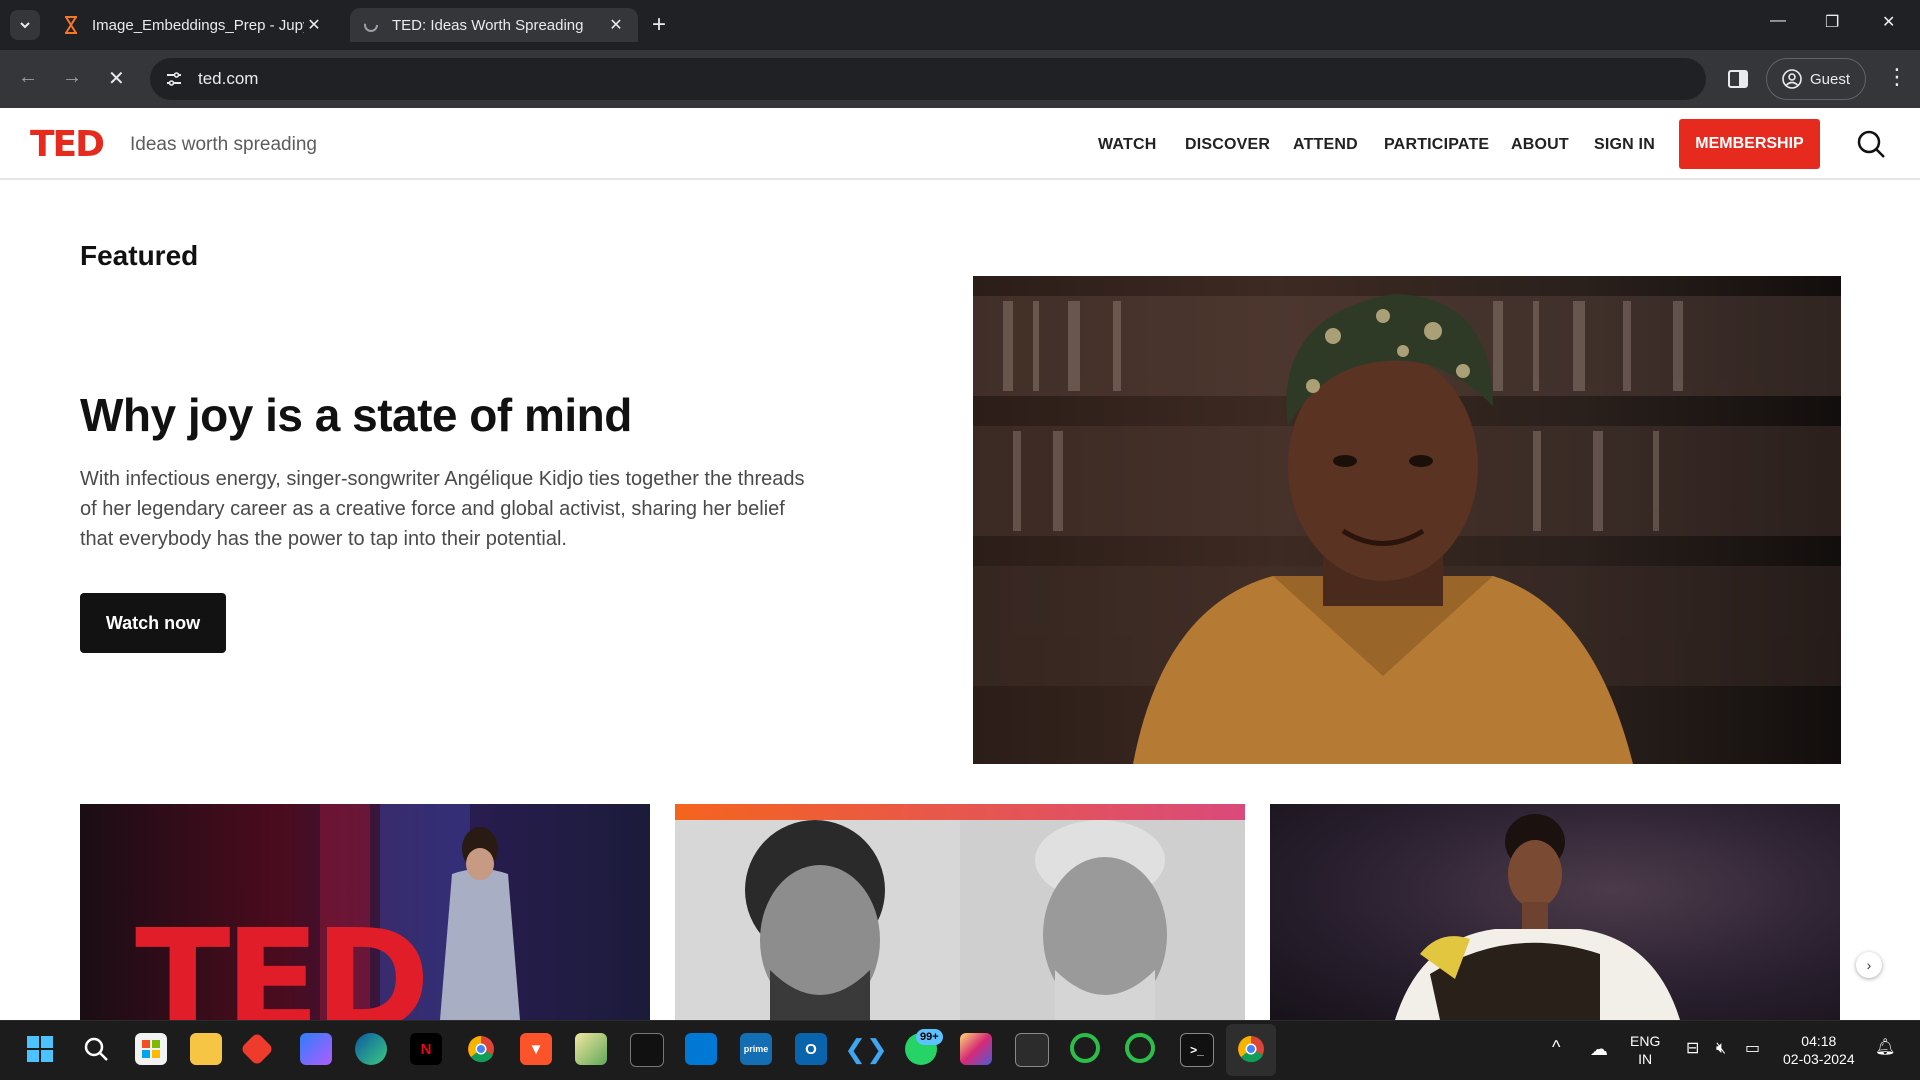 This screenshot has width=1920, height=1080. Describe the element at coordinates (1540, 145) in the screenshot. I see `nav-about: ABOUT` at that location.